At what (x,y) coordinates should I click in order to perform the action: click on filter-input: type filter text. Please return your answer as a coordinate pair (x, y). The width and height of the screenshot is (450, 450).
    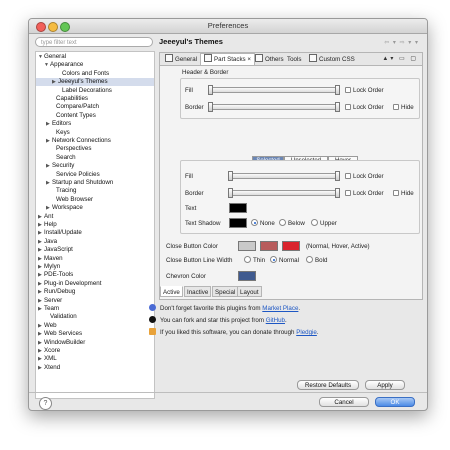
    Looking at the image, I should click on (94, 42).